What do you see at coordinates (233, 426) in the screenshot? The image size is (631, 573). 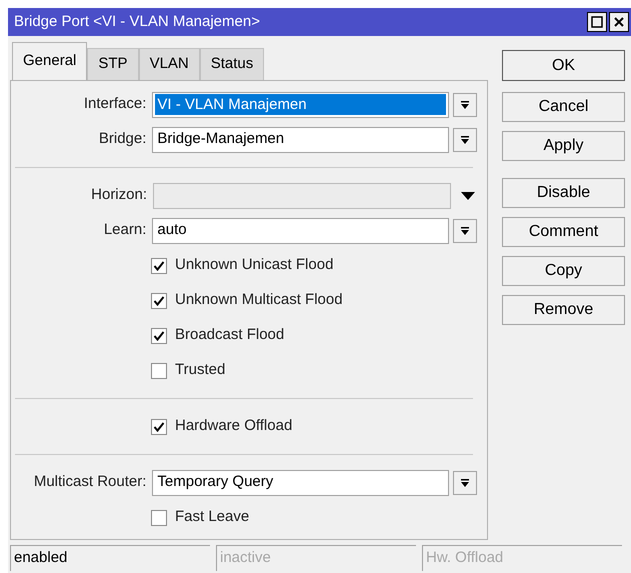 I see `checkbox-label: Hardware Offload` at bounding box center [233, 426].